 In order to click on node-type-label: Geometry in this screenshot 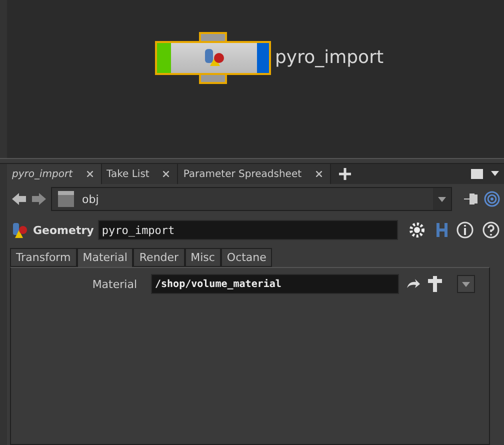, I will do `click(63, 230)`.